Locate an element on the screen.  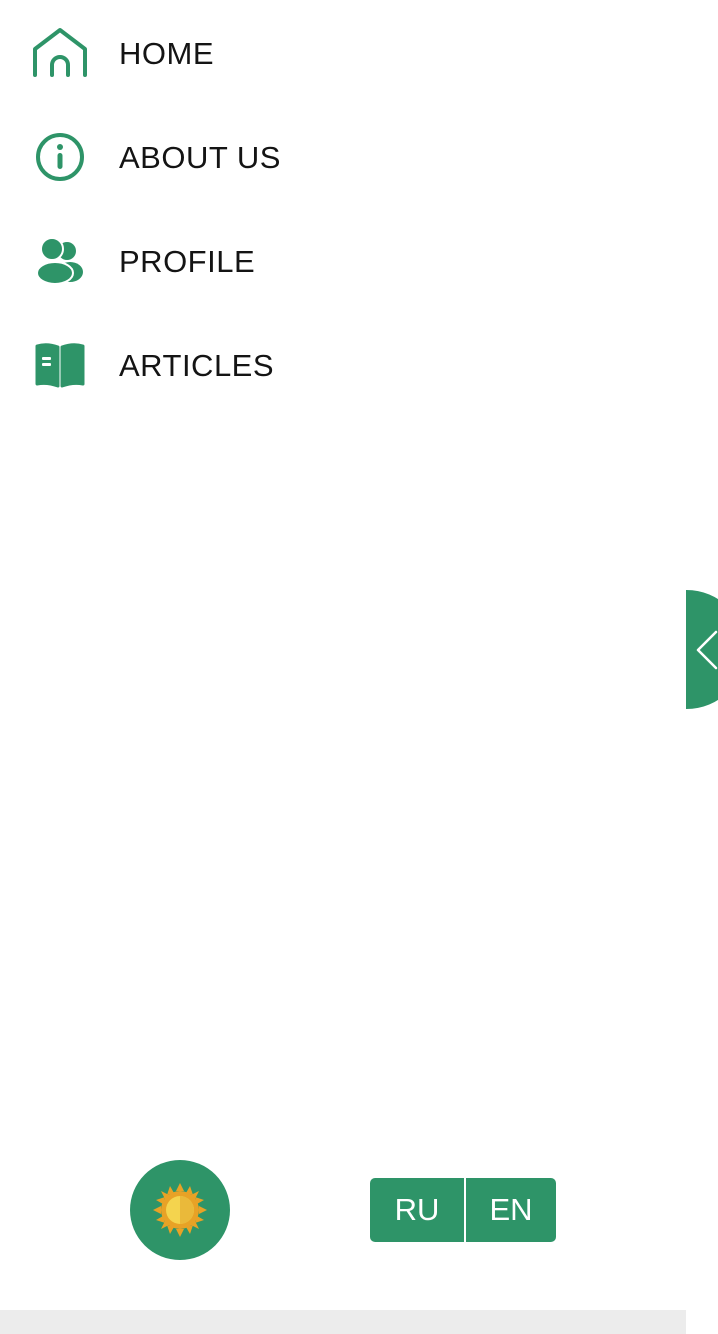
nav-item-label: HOME is located at coordinates (166, 53).